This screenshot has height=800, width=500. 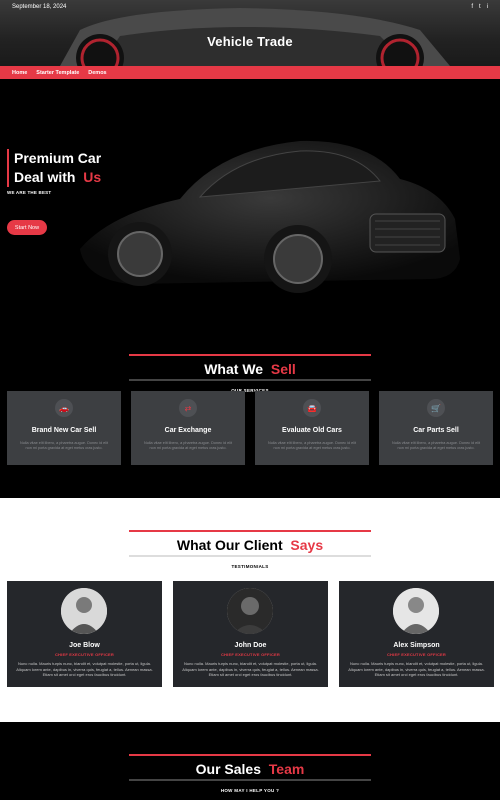 I want to click on service-card-title: Brand New Car Sell, so click(x=64, y=430).